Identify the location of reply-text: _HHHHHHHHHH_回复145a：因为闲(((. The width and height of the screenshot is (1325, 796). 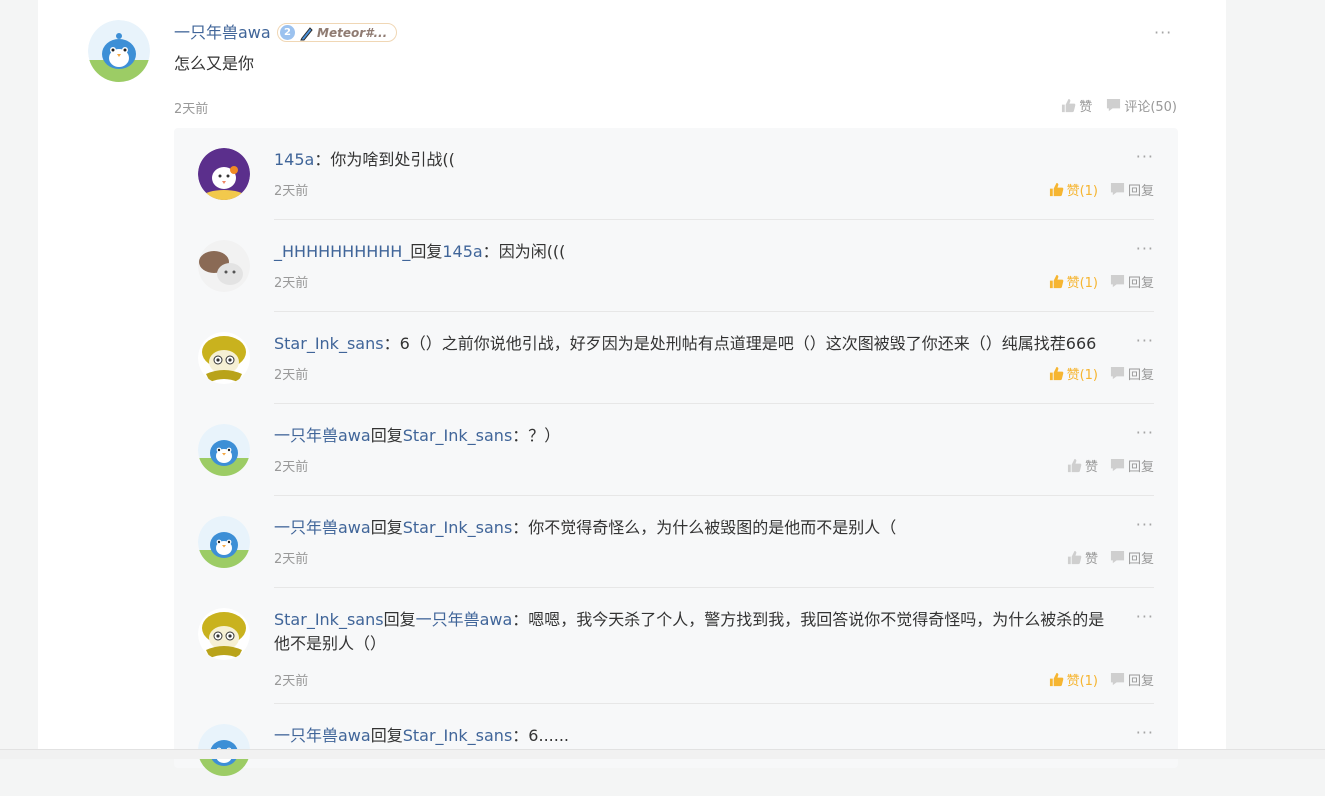
(696, 252).